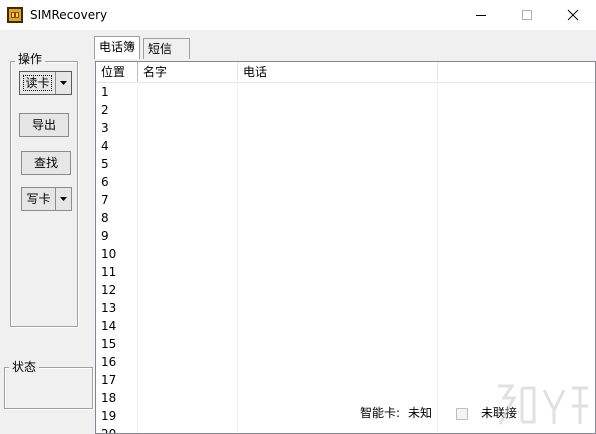 This screenshot has width=596, height=434. Describe the element at coordinates (69, 15) in the screenshot. I see `window-title: SIMRecovery` at that location.